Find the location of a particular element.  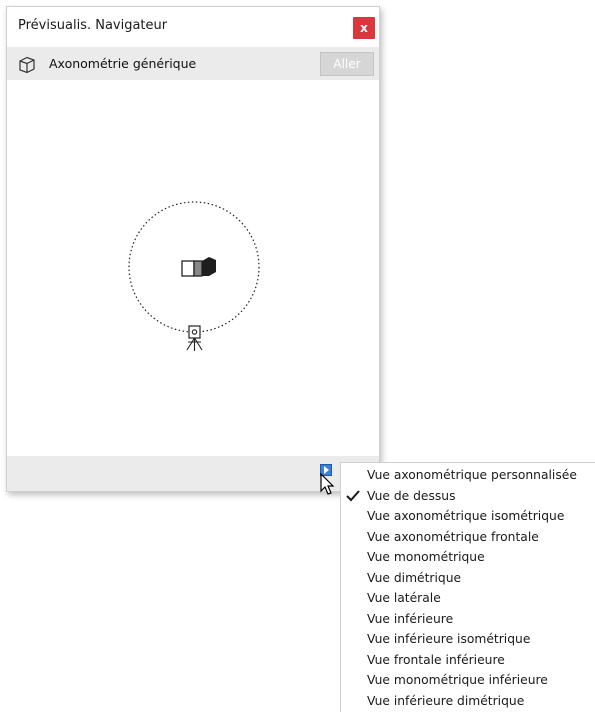

menu-item: Vue monométrique is located at coordinates (468, 557).